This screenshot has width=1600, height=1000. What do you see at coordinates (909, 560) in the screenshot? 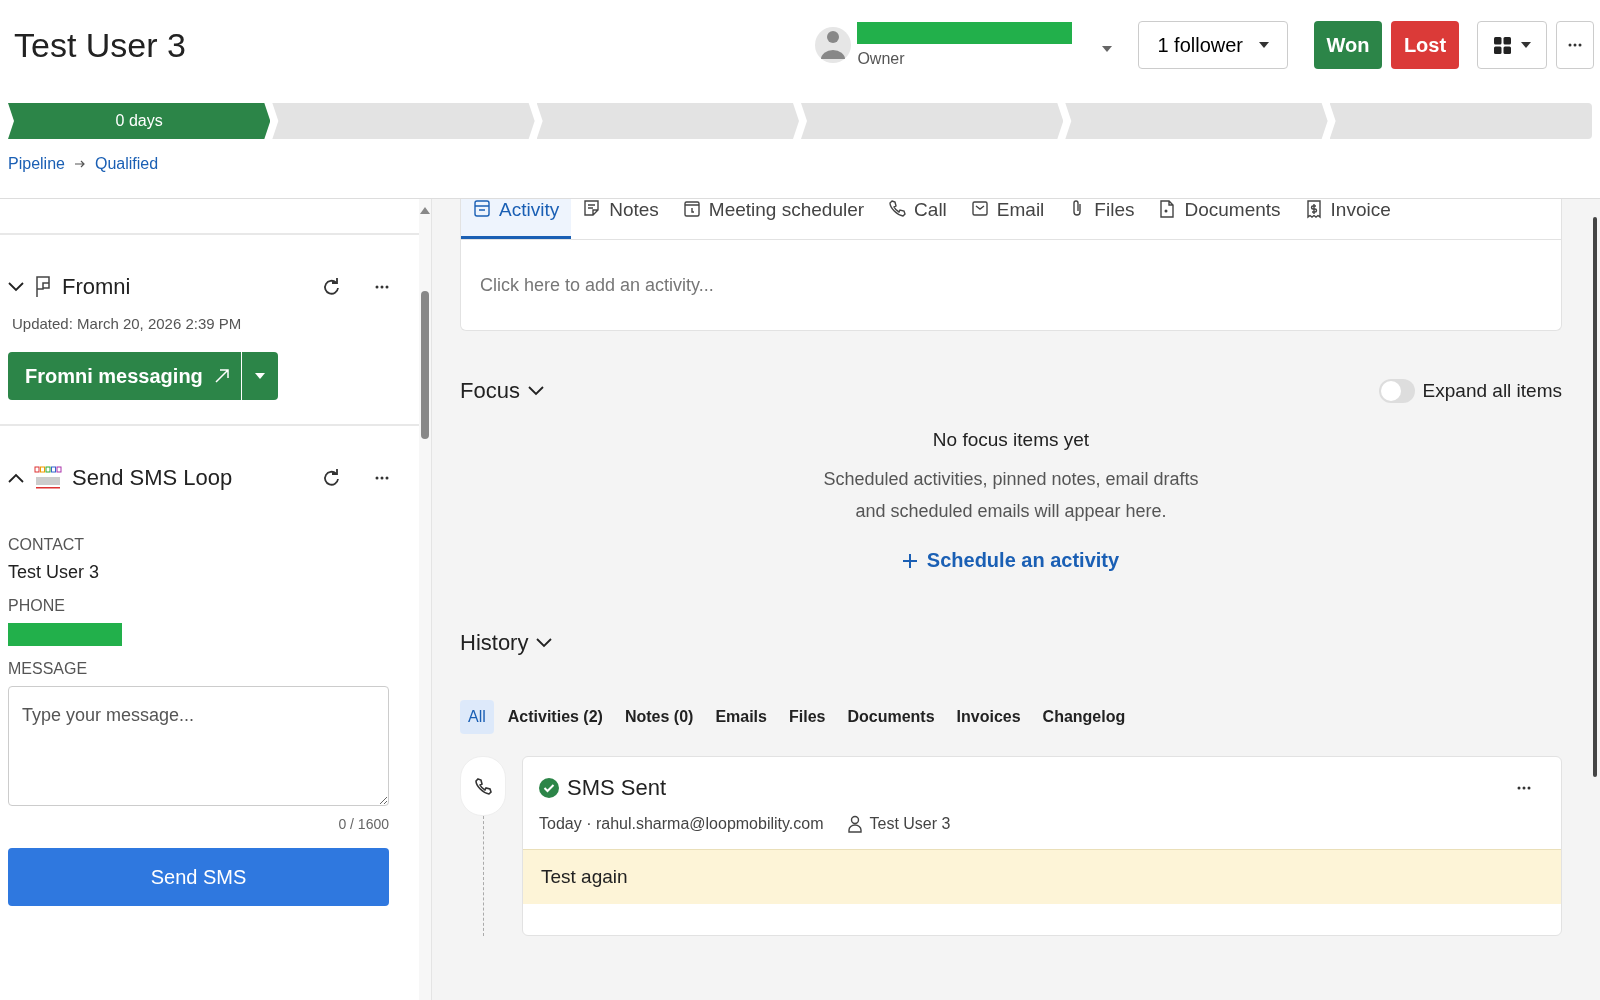
I see `plus-icon` at bounding box center [909, 560].